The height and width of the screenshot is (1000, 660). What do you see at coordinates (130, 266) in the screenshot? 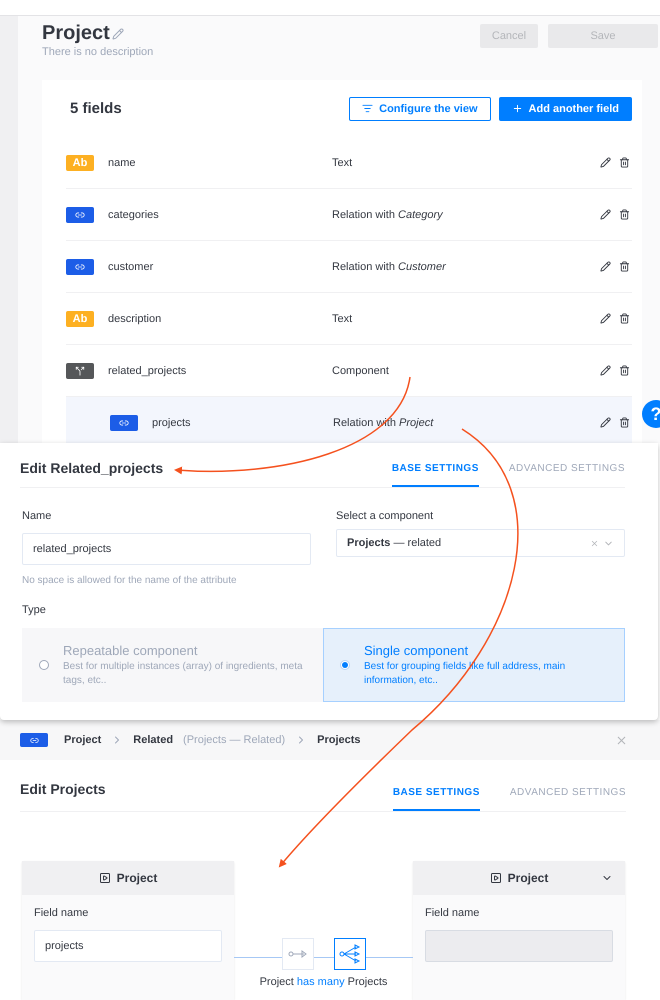
I see `field-name: customer` at bounding box center [130, 266].